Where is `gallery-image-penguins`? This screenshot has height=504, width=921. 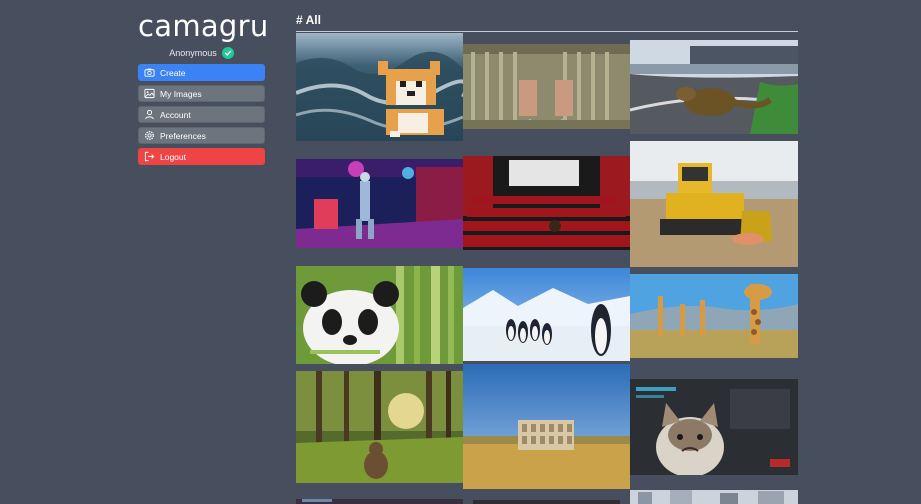 gallery-image-penguins is located at coordinates (546, 314).